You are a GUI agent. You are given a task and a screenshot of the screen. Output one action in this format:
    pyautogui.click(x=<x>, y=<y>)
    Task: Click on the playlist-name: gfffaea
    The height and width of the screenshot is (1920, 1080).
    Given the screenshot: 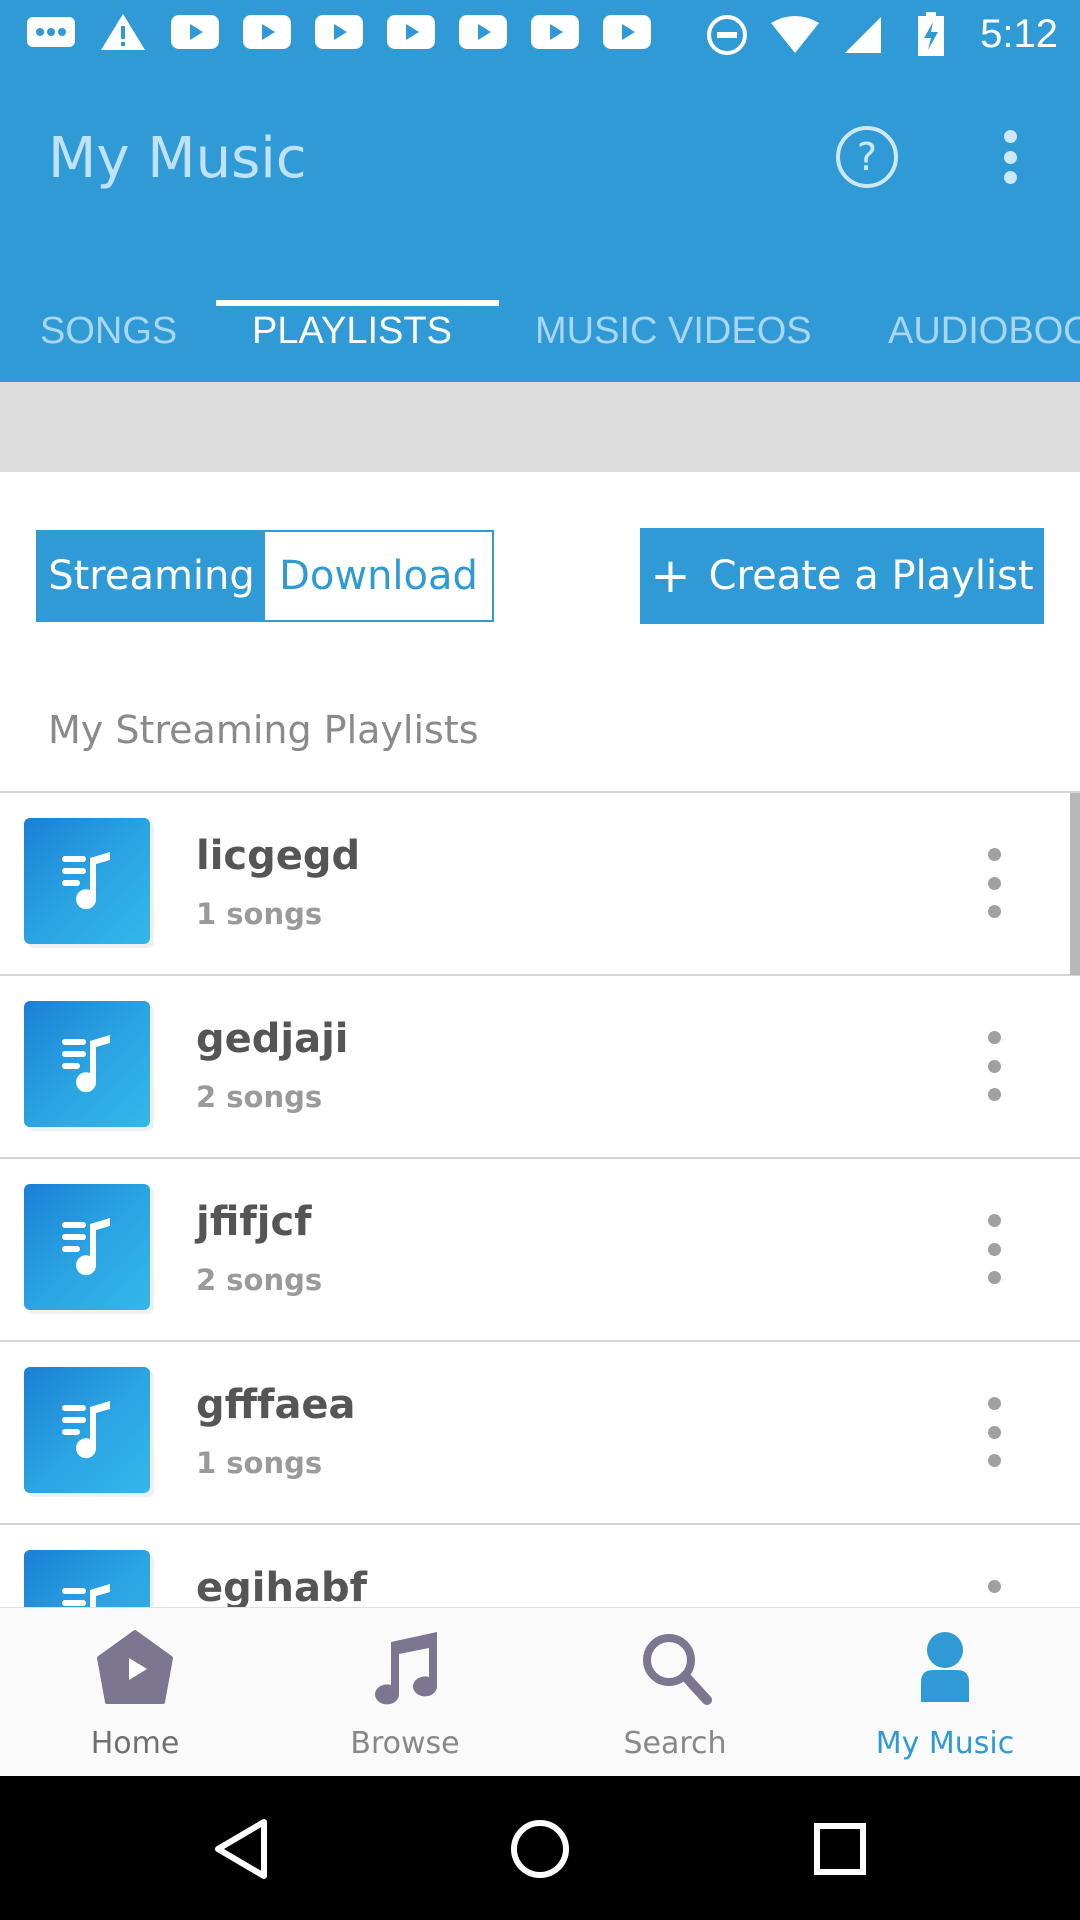 What is the action you would take?
    pyautogui.click(x=276, y=1405)
    